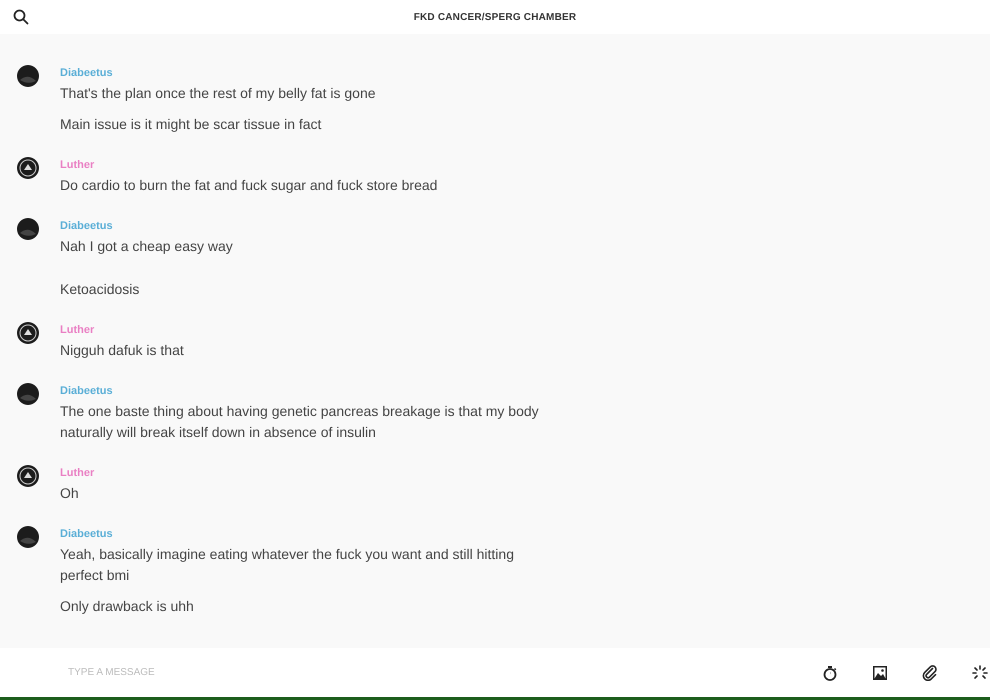  Describe the element at coordinates (880, 672) in the screenshot. I see `image-icon` at that location.